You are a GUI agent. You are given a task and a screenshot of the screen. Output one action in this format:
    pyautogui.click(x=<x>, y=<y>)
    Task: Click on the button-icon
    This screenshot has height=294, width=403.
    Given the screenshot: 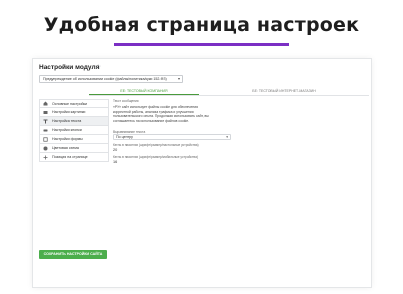 What is the action you would take?
    pyautogui.click(x=45, y=130)
    